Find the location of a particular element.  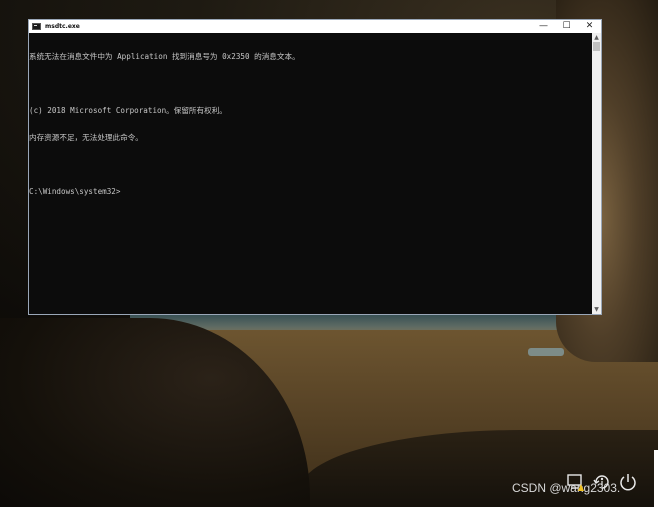

title-bar: msdtc.exe — ☐ ✕ is located at coordinates (315, 26).